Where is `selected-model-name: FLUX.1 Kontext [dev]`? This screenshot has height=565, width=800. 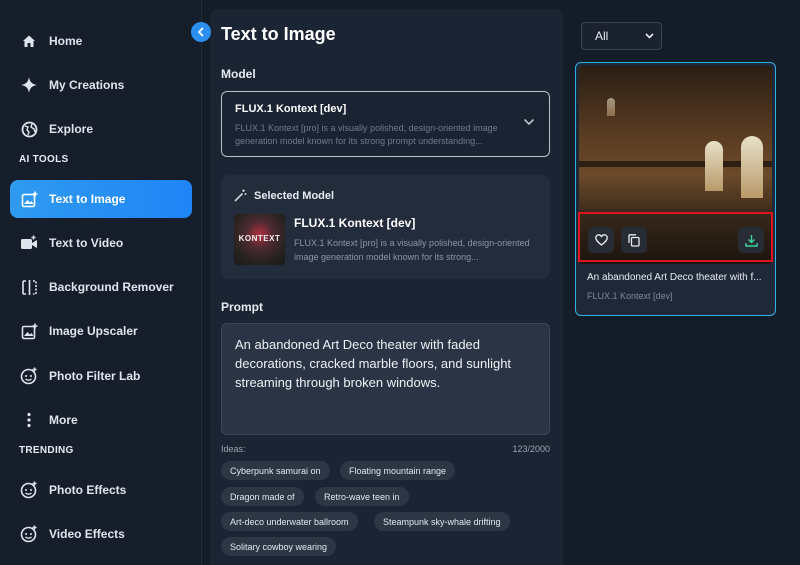 selected-model-name: FLUX.1 Kontext [dev] is located at coordinates (355, 223).